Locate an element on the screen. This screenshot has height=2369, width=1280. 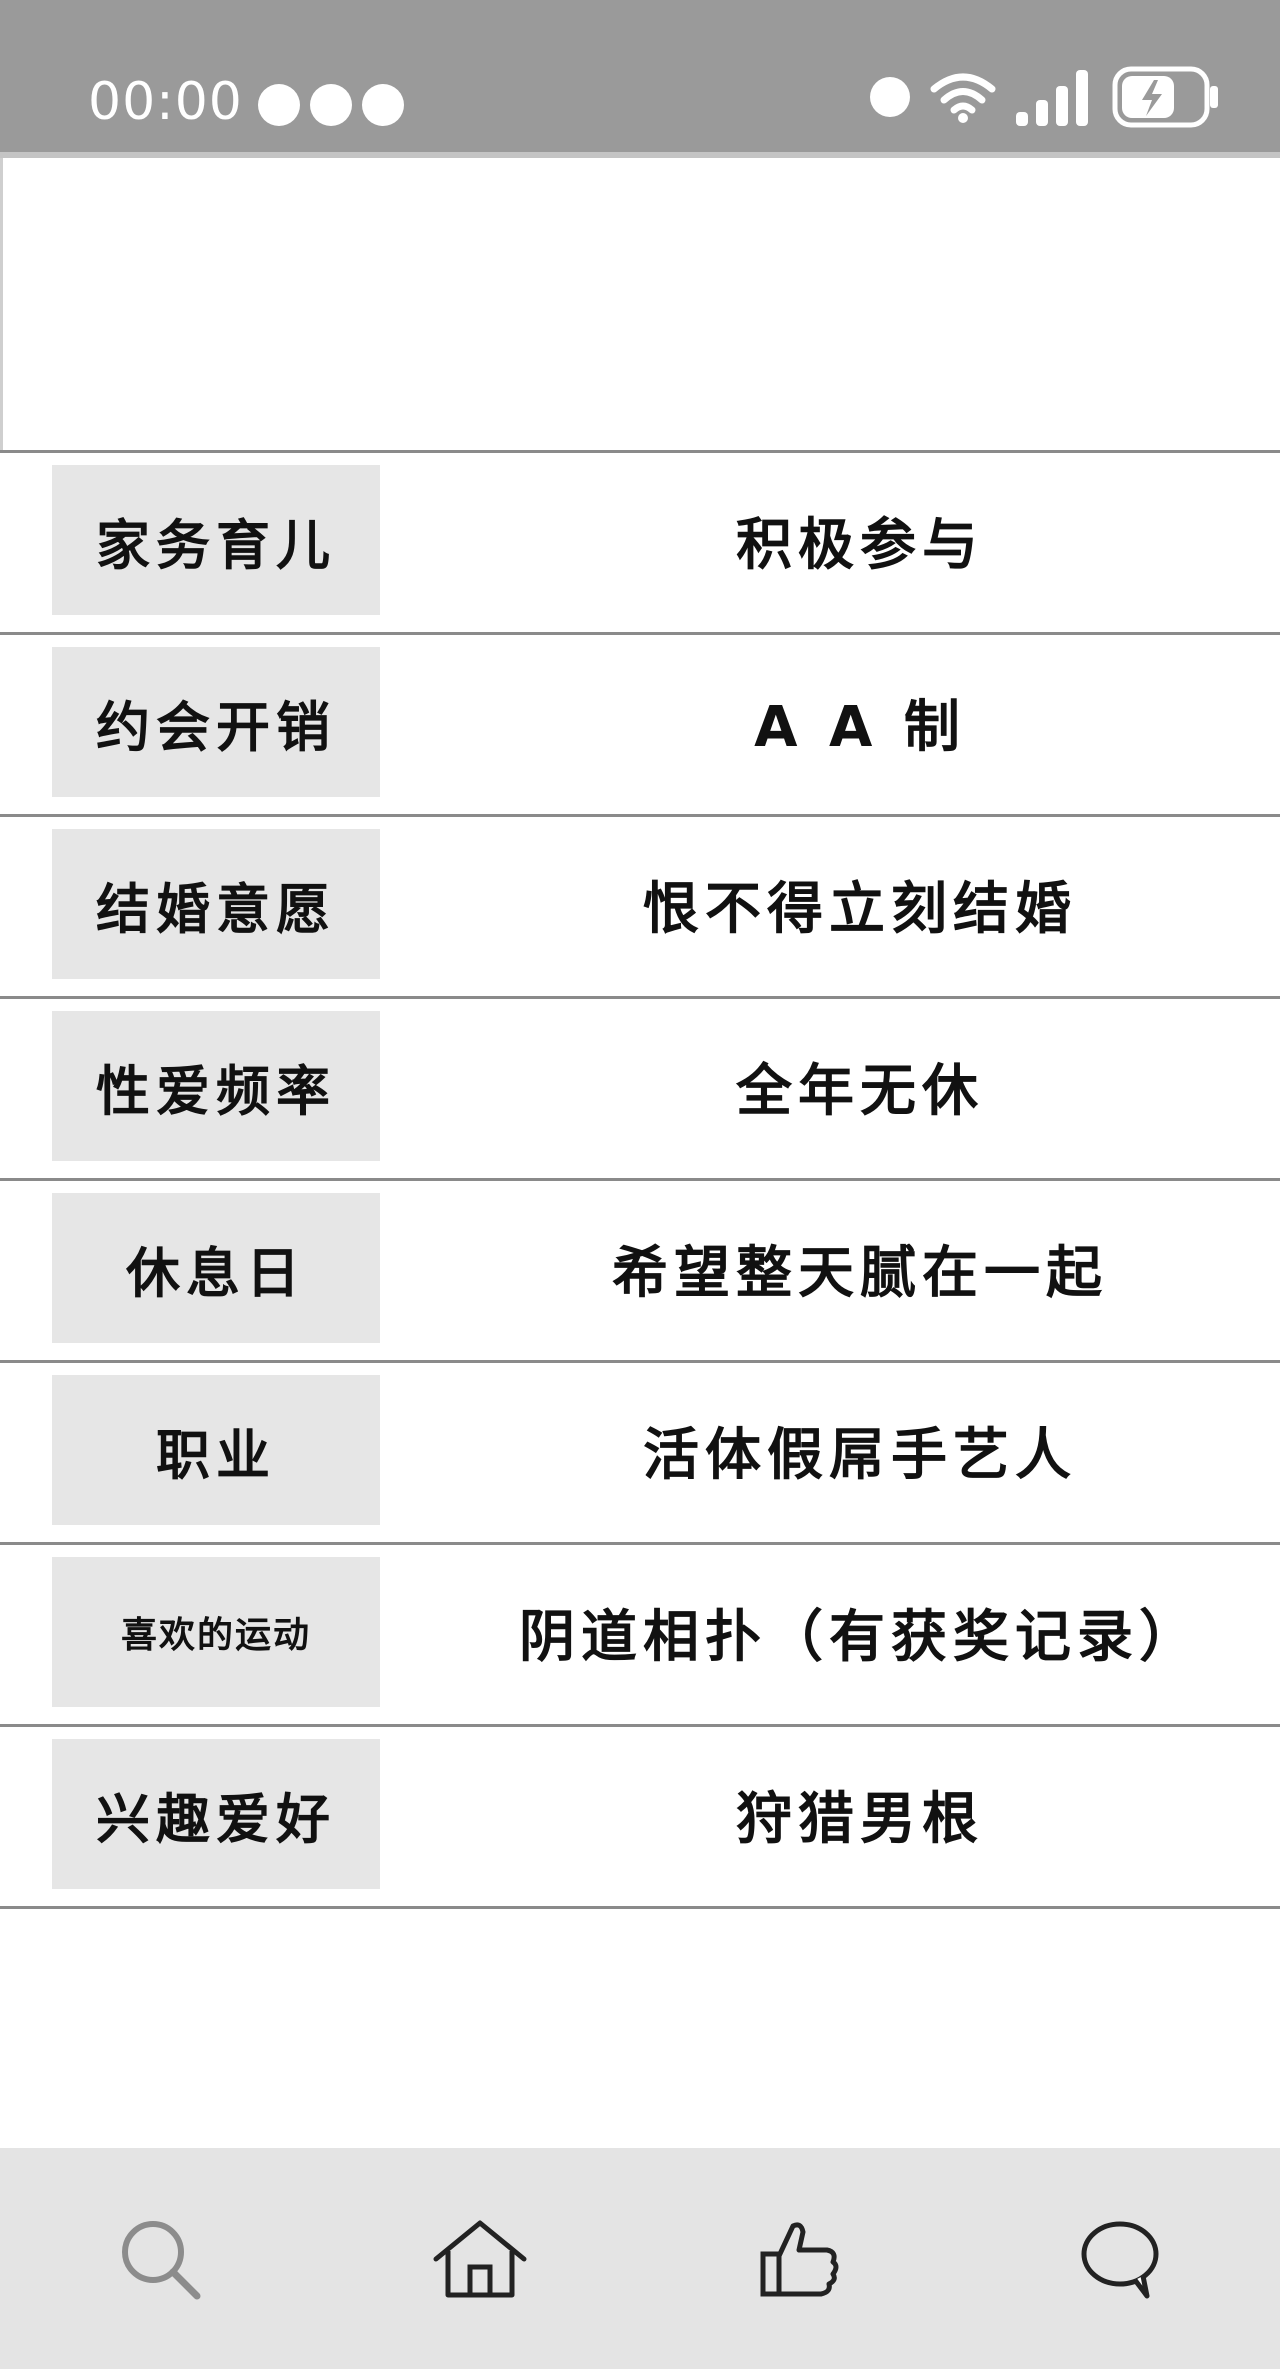
tab-messages is located at coordinates (1120, 2259).